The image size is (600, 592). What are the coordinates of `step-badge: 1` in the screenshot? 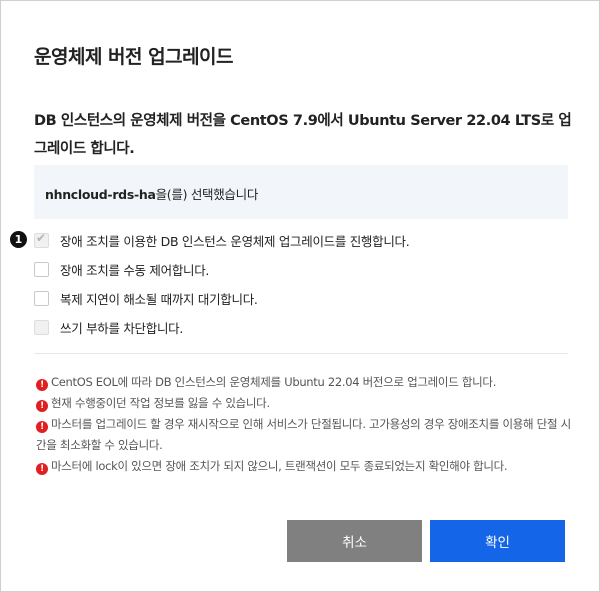 It's located at (18, 239).